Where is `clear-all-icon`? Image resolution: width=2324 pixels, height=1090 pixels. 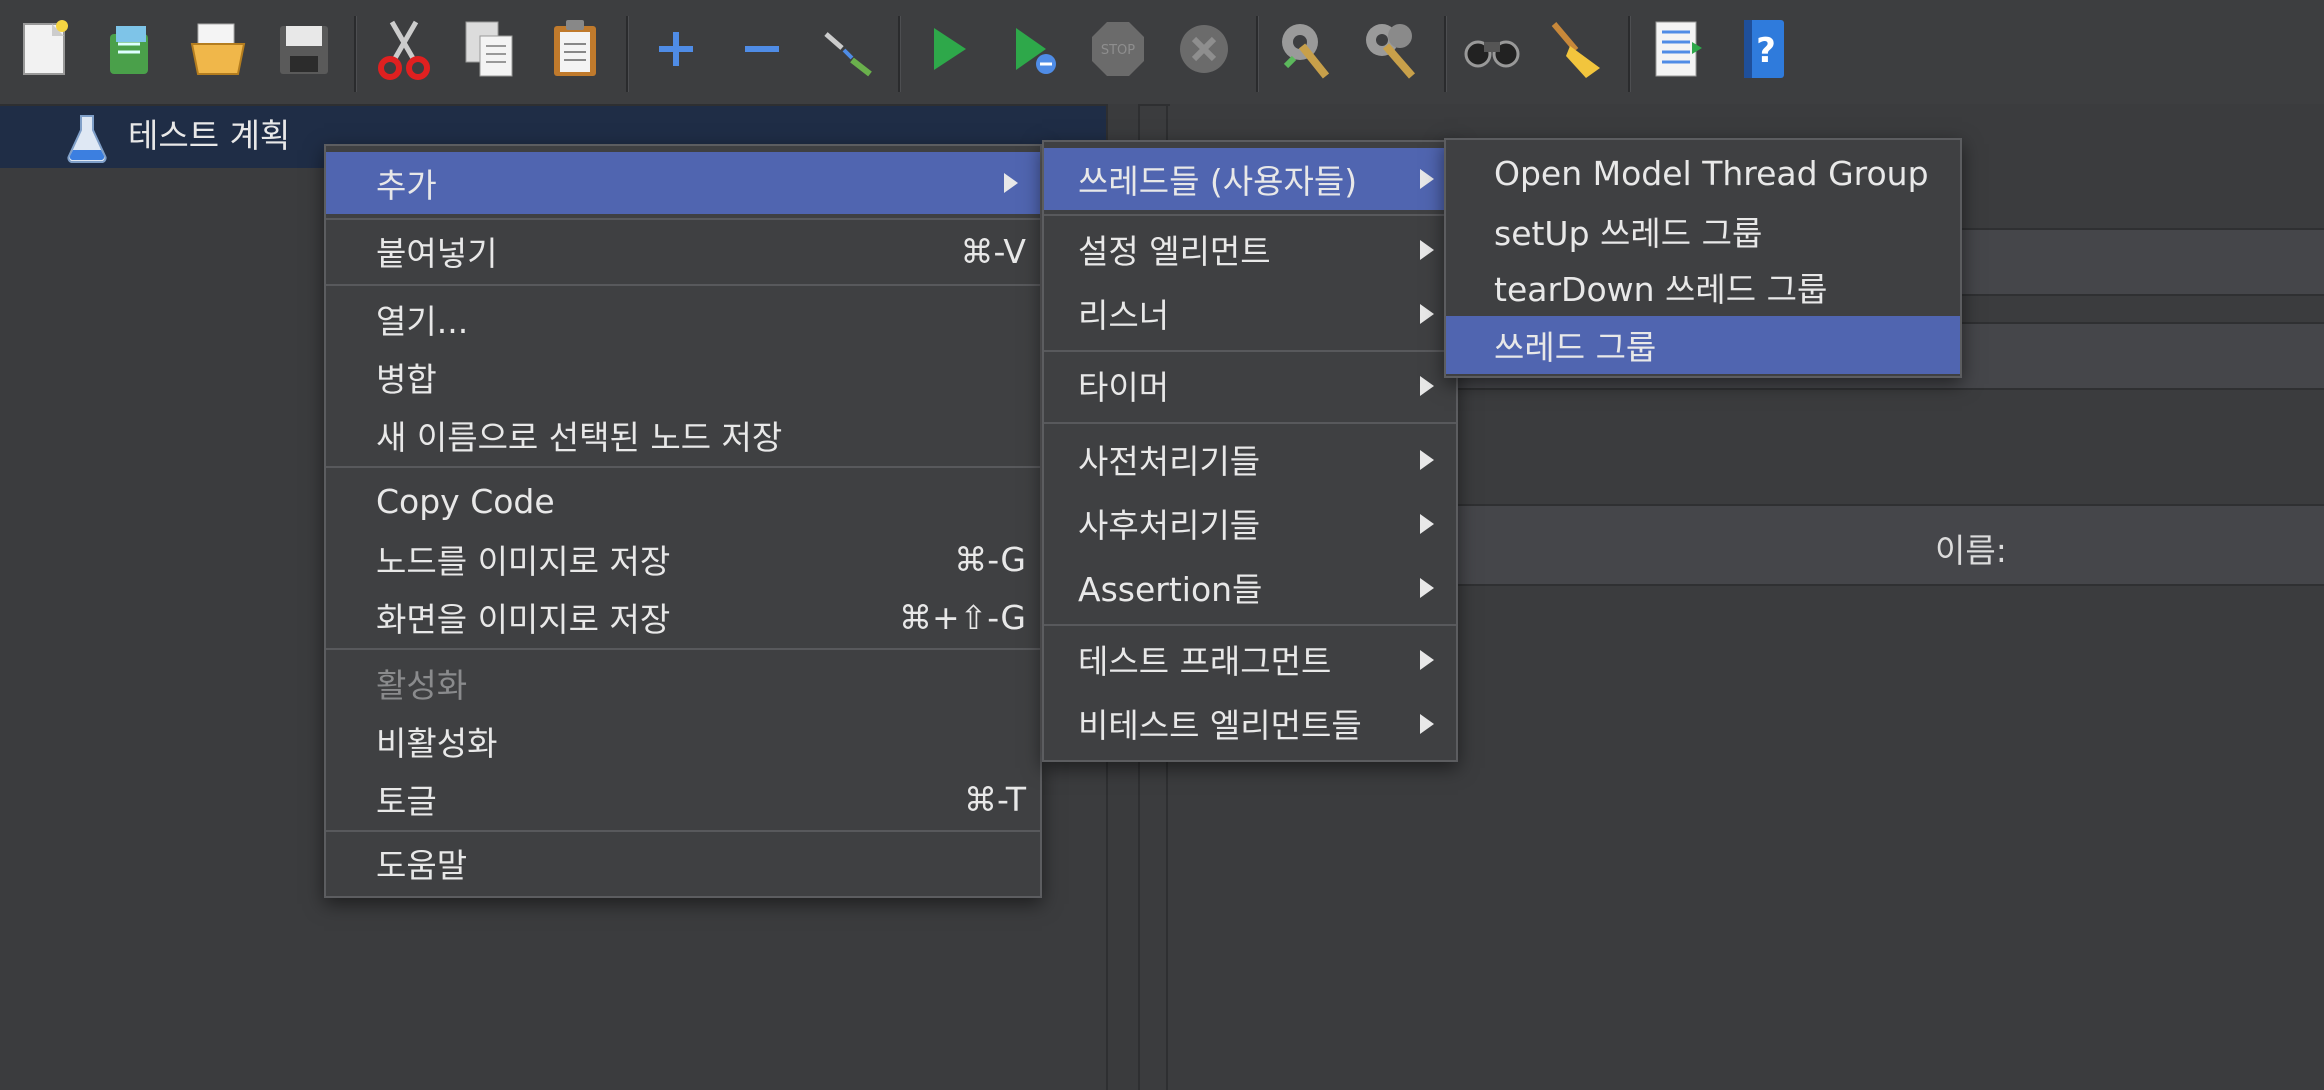 clear-all-icon is located at coordinates (1390, 49).